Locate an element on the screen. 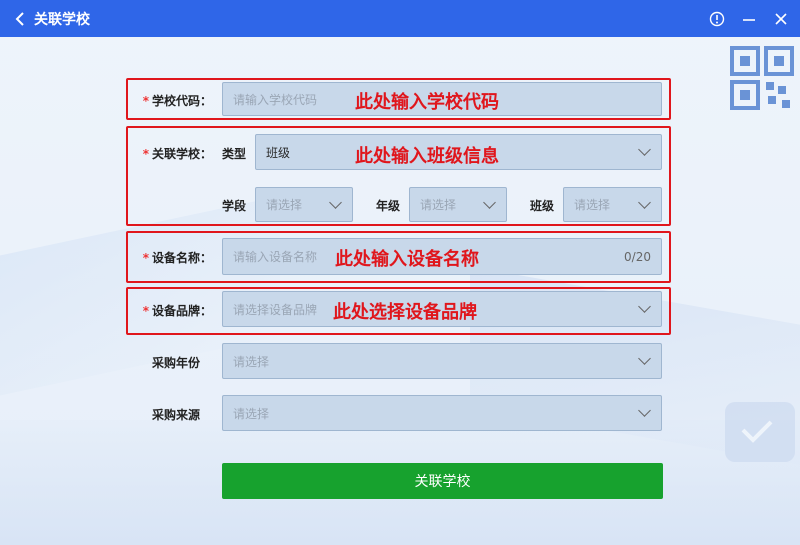 This screenshot has width=800, height=545. grade-placeholder: 请选择 is located at coordinates (438, 205).